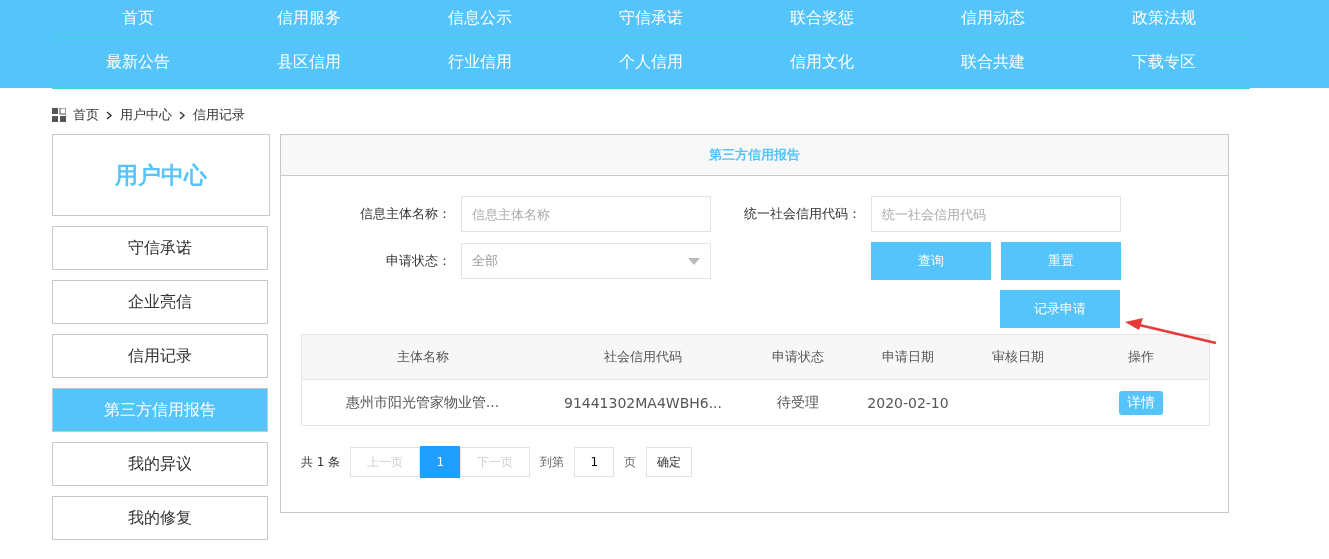 The height and width of the screenshot is (559, 1329). What do you see at coordinates (160, 464) in the screenshot?
I see `sidebar-item: 我的异议` at bounding box center [160, 464].